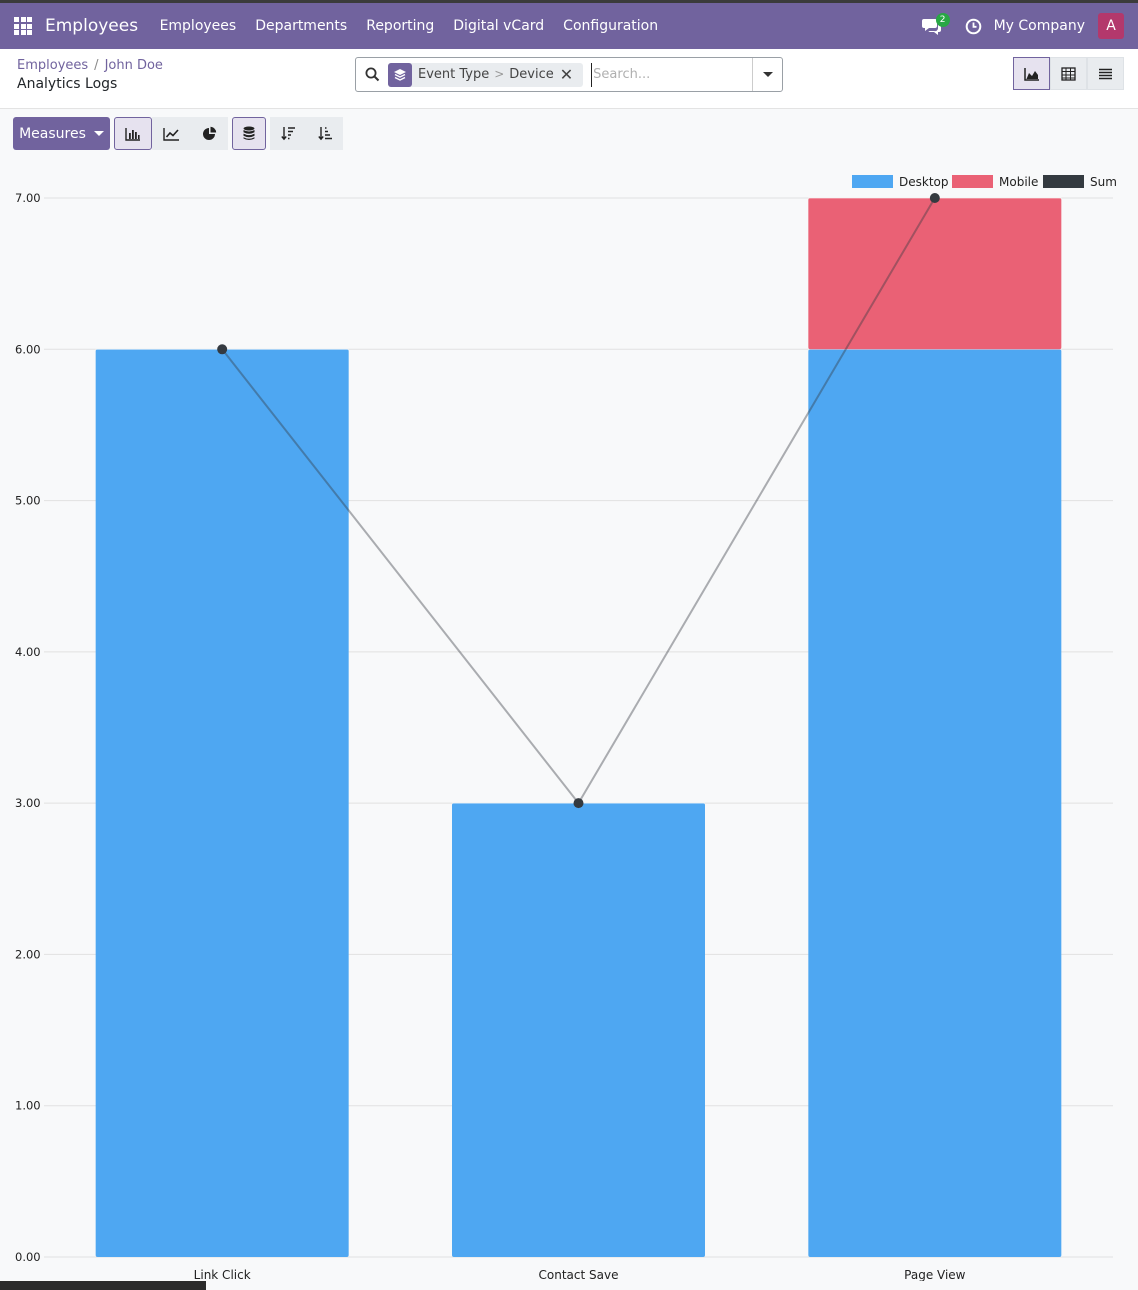  I want to click on database-icon, so click(249, 133).